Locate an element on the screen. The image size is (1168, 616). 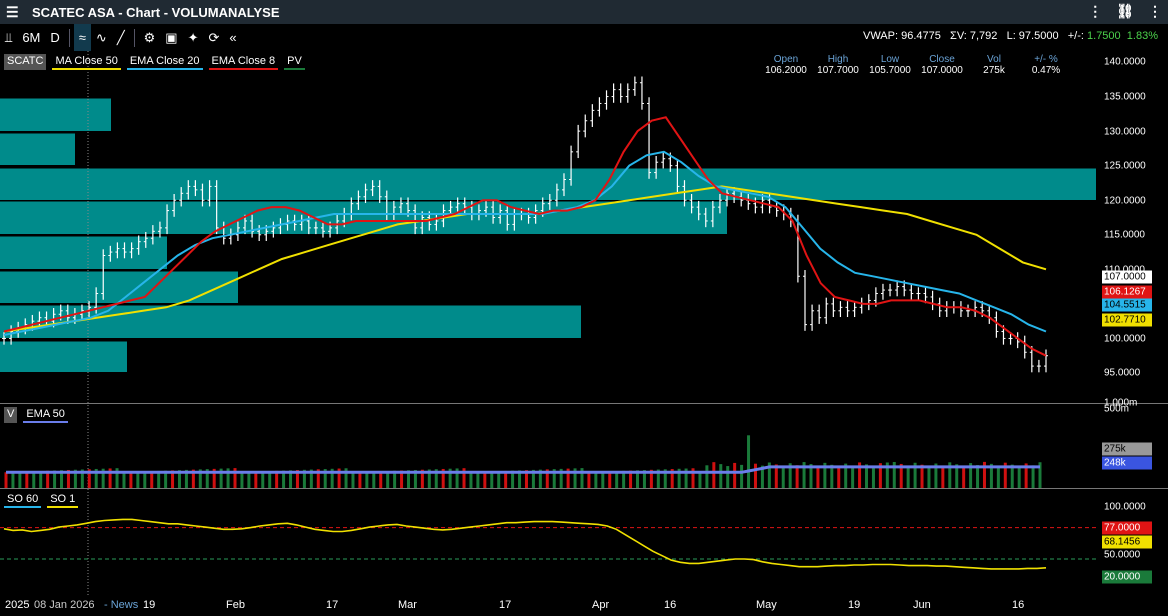
so-tick: 100.0000 is located at coordinates (1125, 507).